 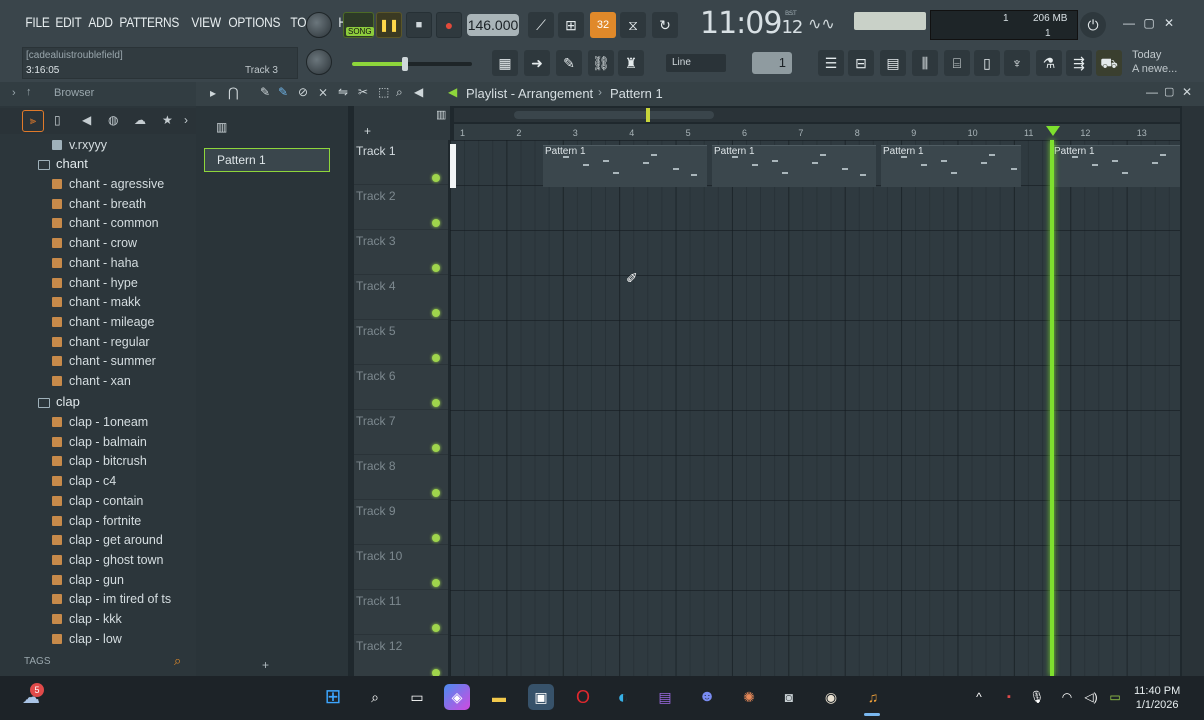 I want to click on track-header: Track 7, so click(x=401, y=432).